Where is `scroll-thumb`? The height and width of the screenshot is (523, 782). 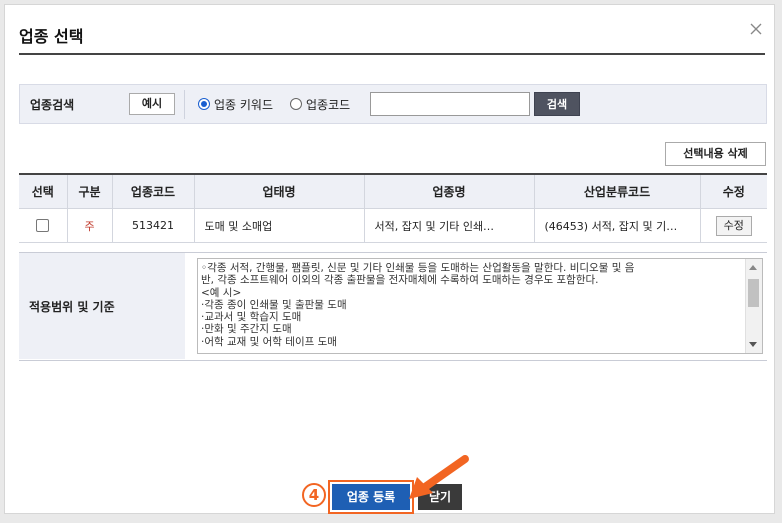
scroll-thumb is located at coordinates (753, 293).